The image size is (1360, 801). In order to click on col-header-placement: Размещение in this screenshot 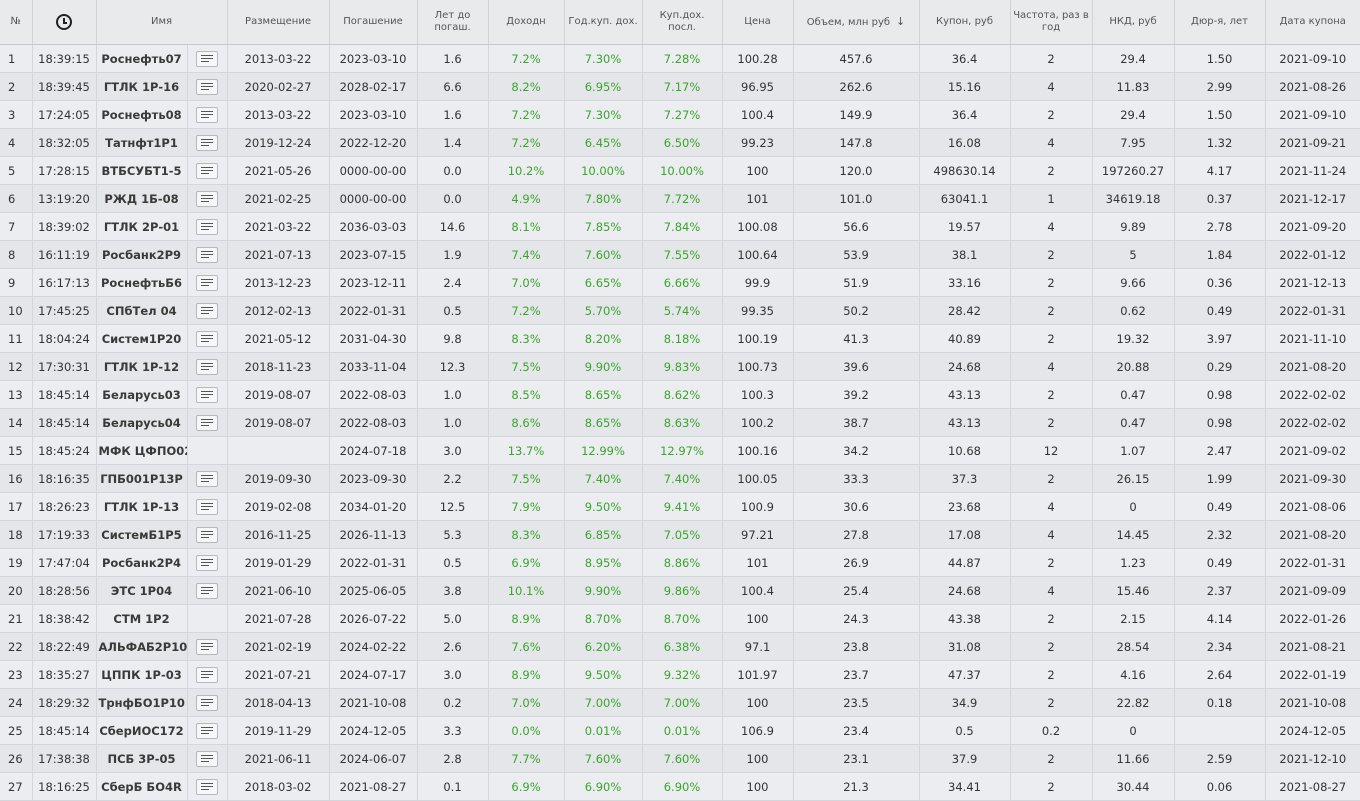, I will do `click(278, 22)`.